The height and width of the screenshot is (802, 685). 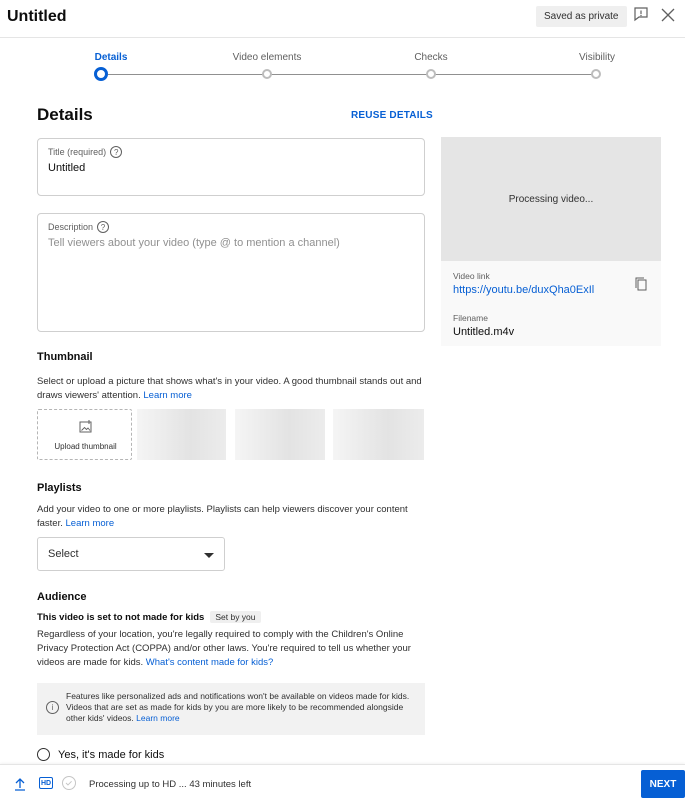 I want to click on feedback-icon, so click(x=641, y=14).